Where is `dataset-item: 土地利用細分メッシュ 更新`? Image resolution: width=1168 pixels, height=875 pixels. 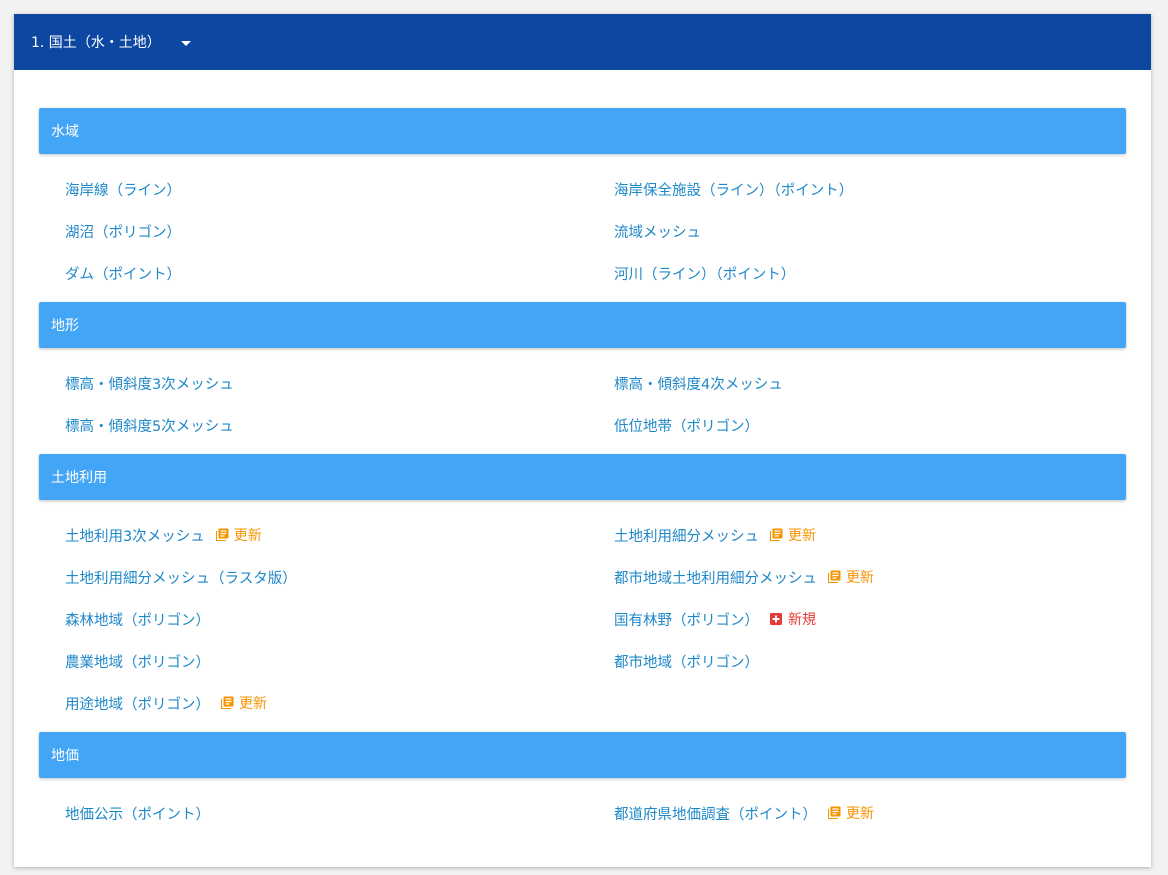
dataset-item: 土地利用細分メッシュ 更新 is located at coordinates (870, 535).